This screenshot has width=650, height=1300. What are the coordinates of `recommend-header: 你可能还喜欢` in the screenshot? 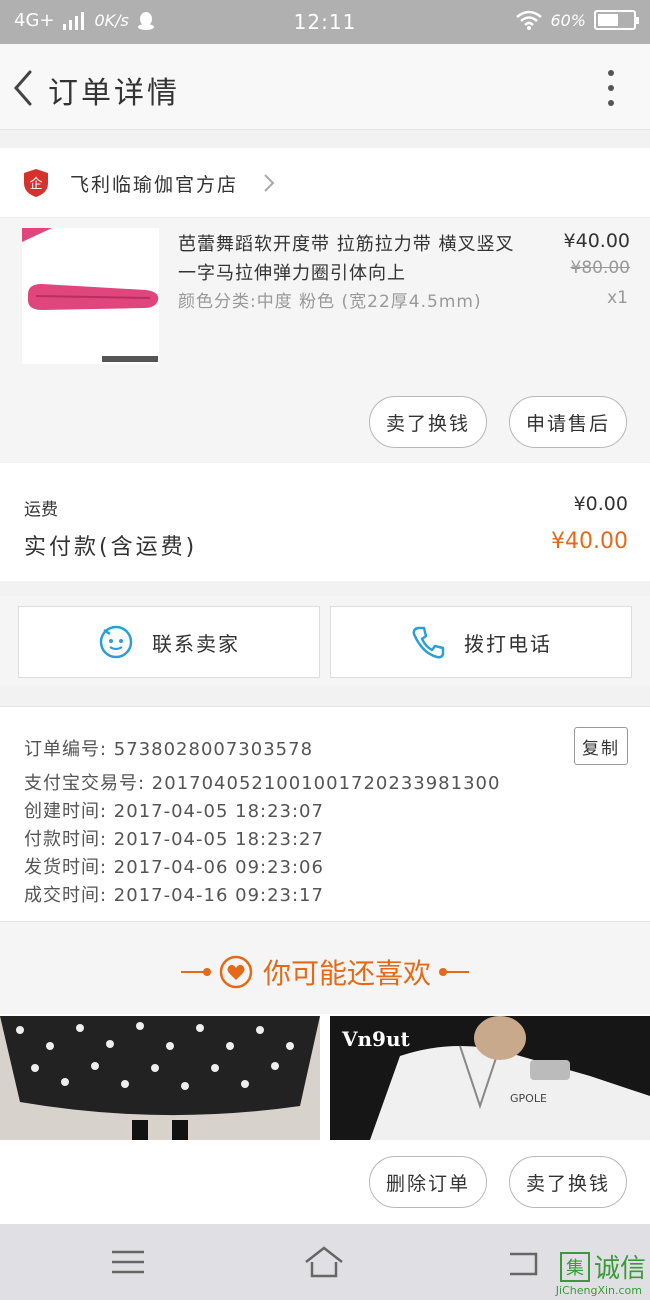 It's located at (325, 968).